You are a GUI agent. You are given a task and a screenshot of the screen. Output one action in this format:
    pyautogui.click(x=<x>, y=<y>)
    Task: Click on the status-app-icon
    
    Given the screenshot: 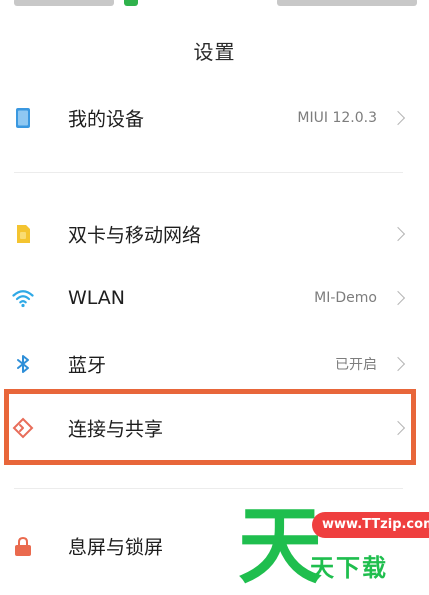 What is the action you would take?
    pyautogui.click(x=131, y=3)
    